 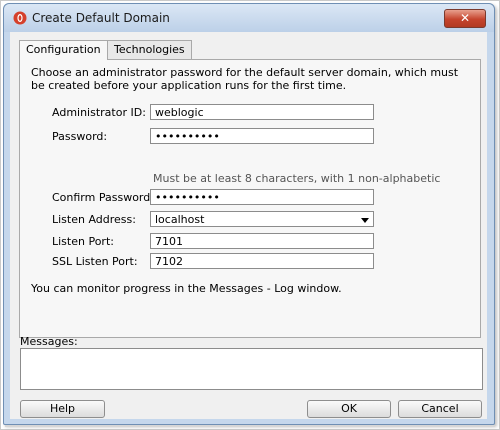 What do you see at coordinates (262, 261) in the screenshot?
I see `ssl-listen-port-field: 7102` at bounding box center [262, 261].